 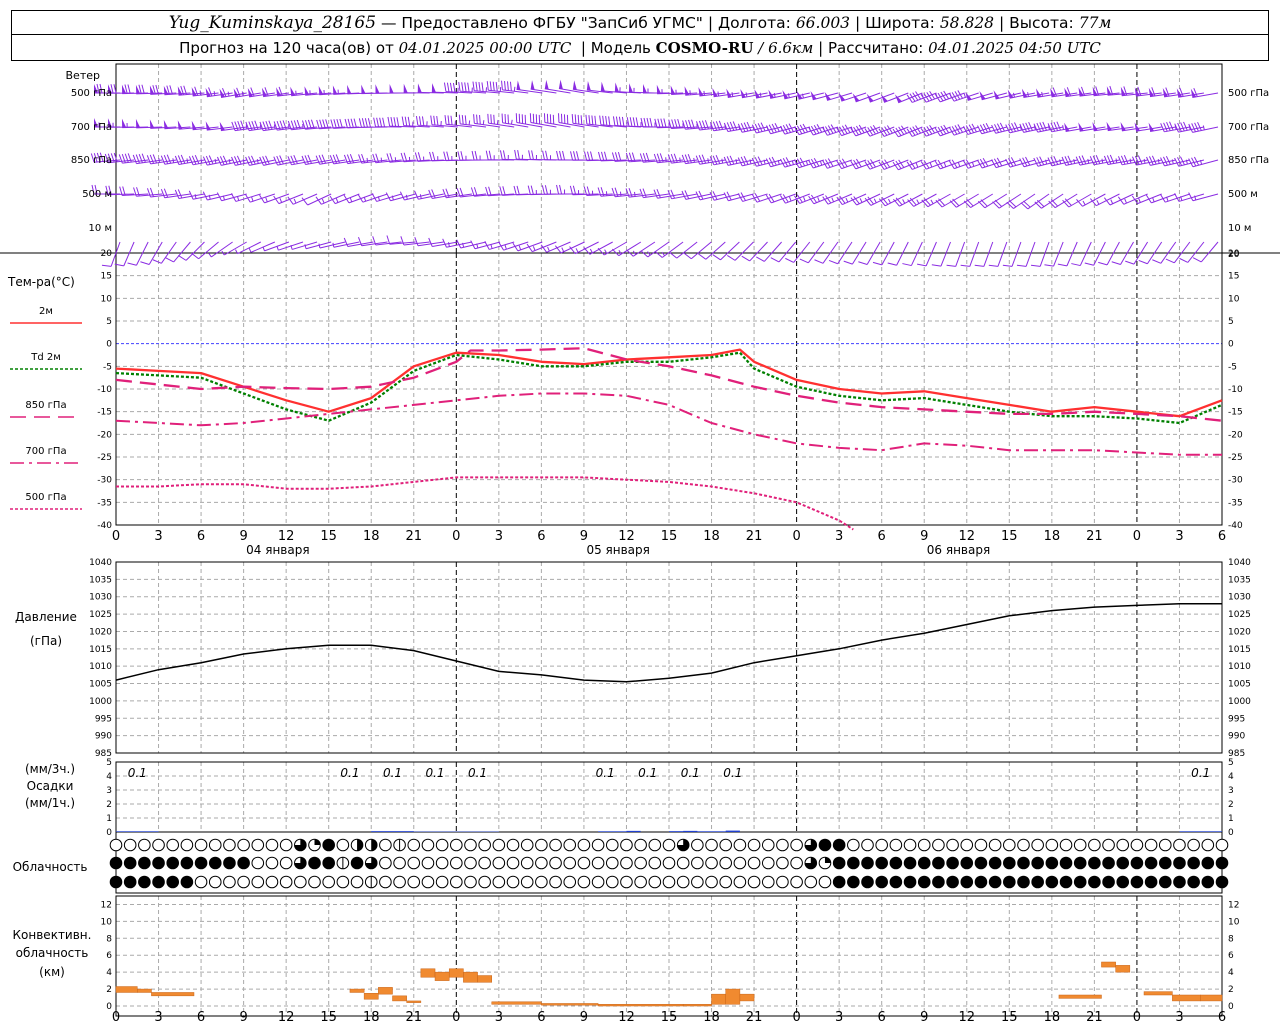 I want to click on temp-ytick-right: -10, so click(x=1235, y=390).